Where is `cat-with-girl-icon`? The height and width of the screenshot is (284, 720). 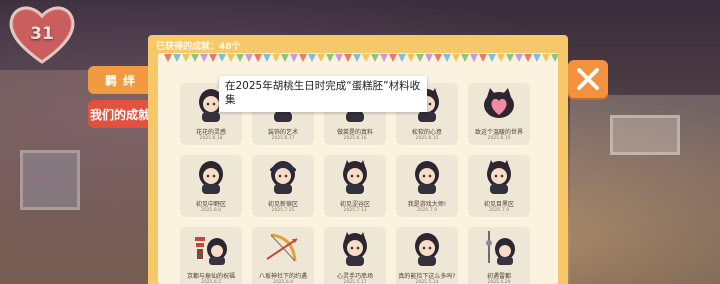 cat-with-girl-icon is located at coordinates (499, 176).